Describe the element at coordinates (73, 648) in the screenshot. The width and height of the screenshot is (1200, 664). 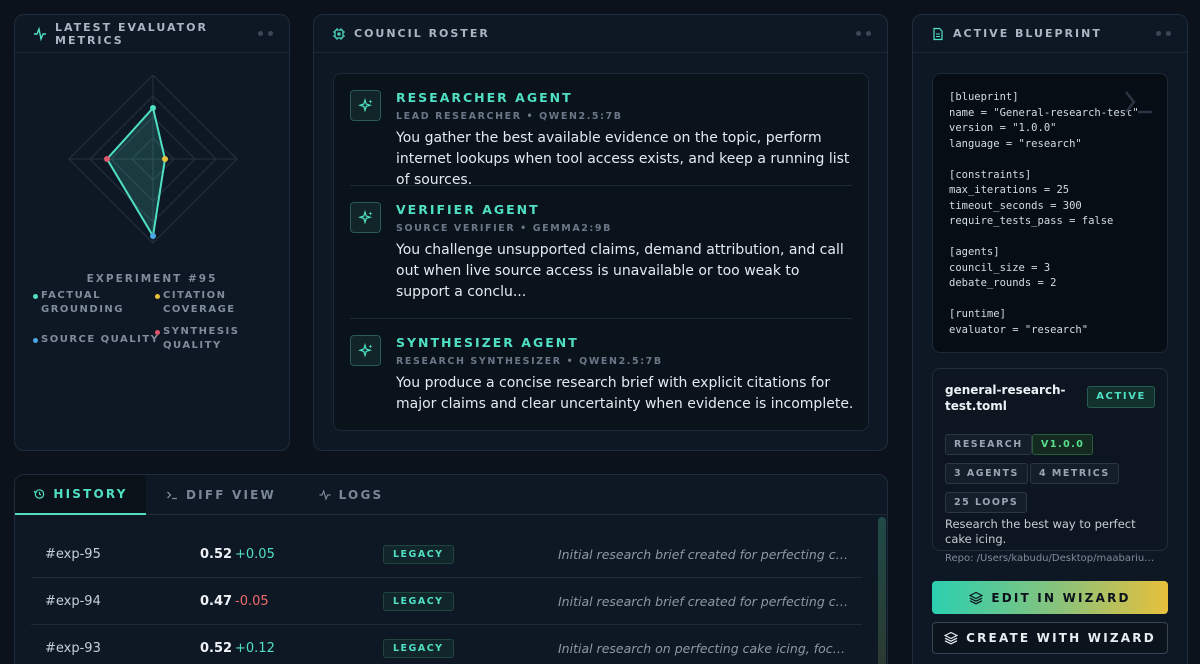
I see `experiment-id: #exp-93` at that location.